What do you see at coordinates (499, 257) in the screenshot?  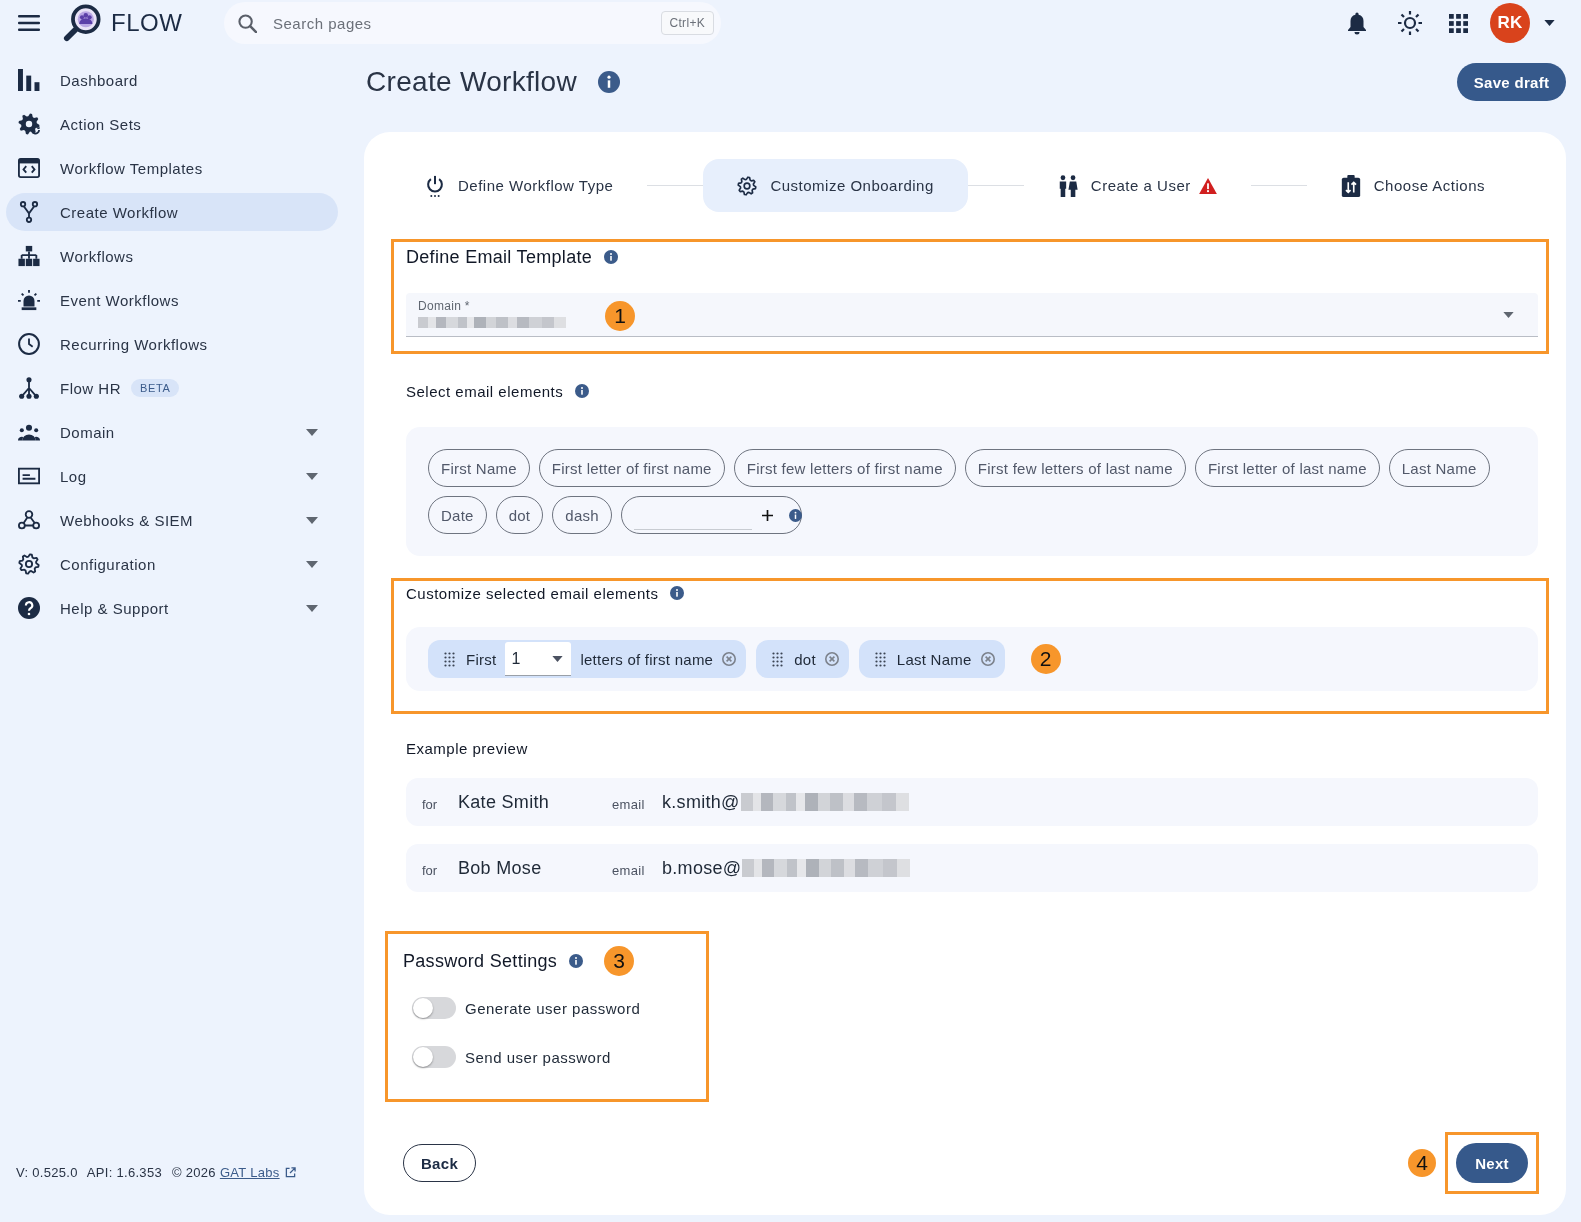 I see `section-title: Define Email Template` at bounding box center [499, 257].